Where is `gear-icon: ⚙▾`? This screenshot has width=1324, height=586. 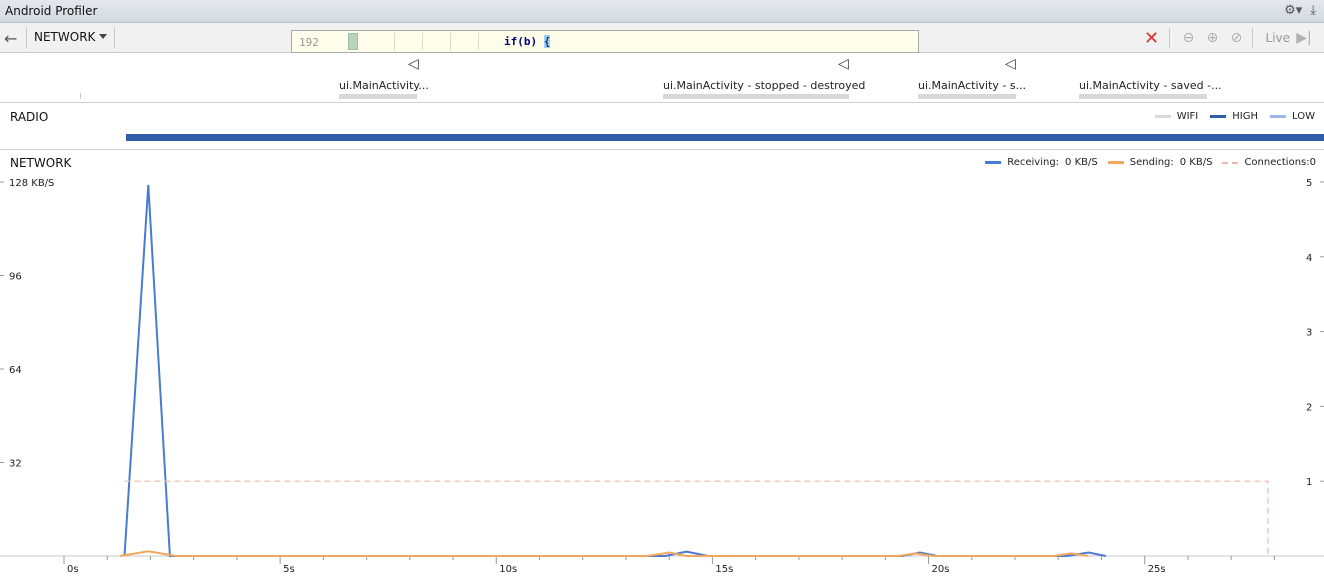 gear-icon: ⚙▾ is located at coordinates (1293, 10).